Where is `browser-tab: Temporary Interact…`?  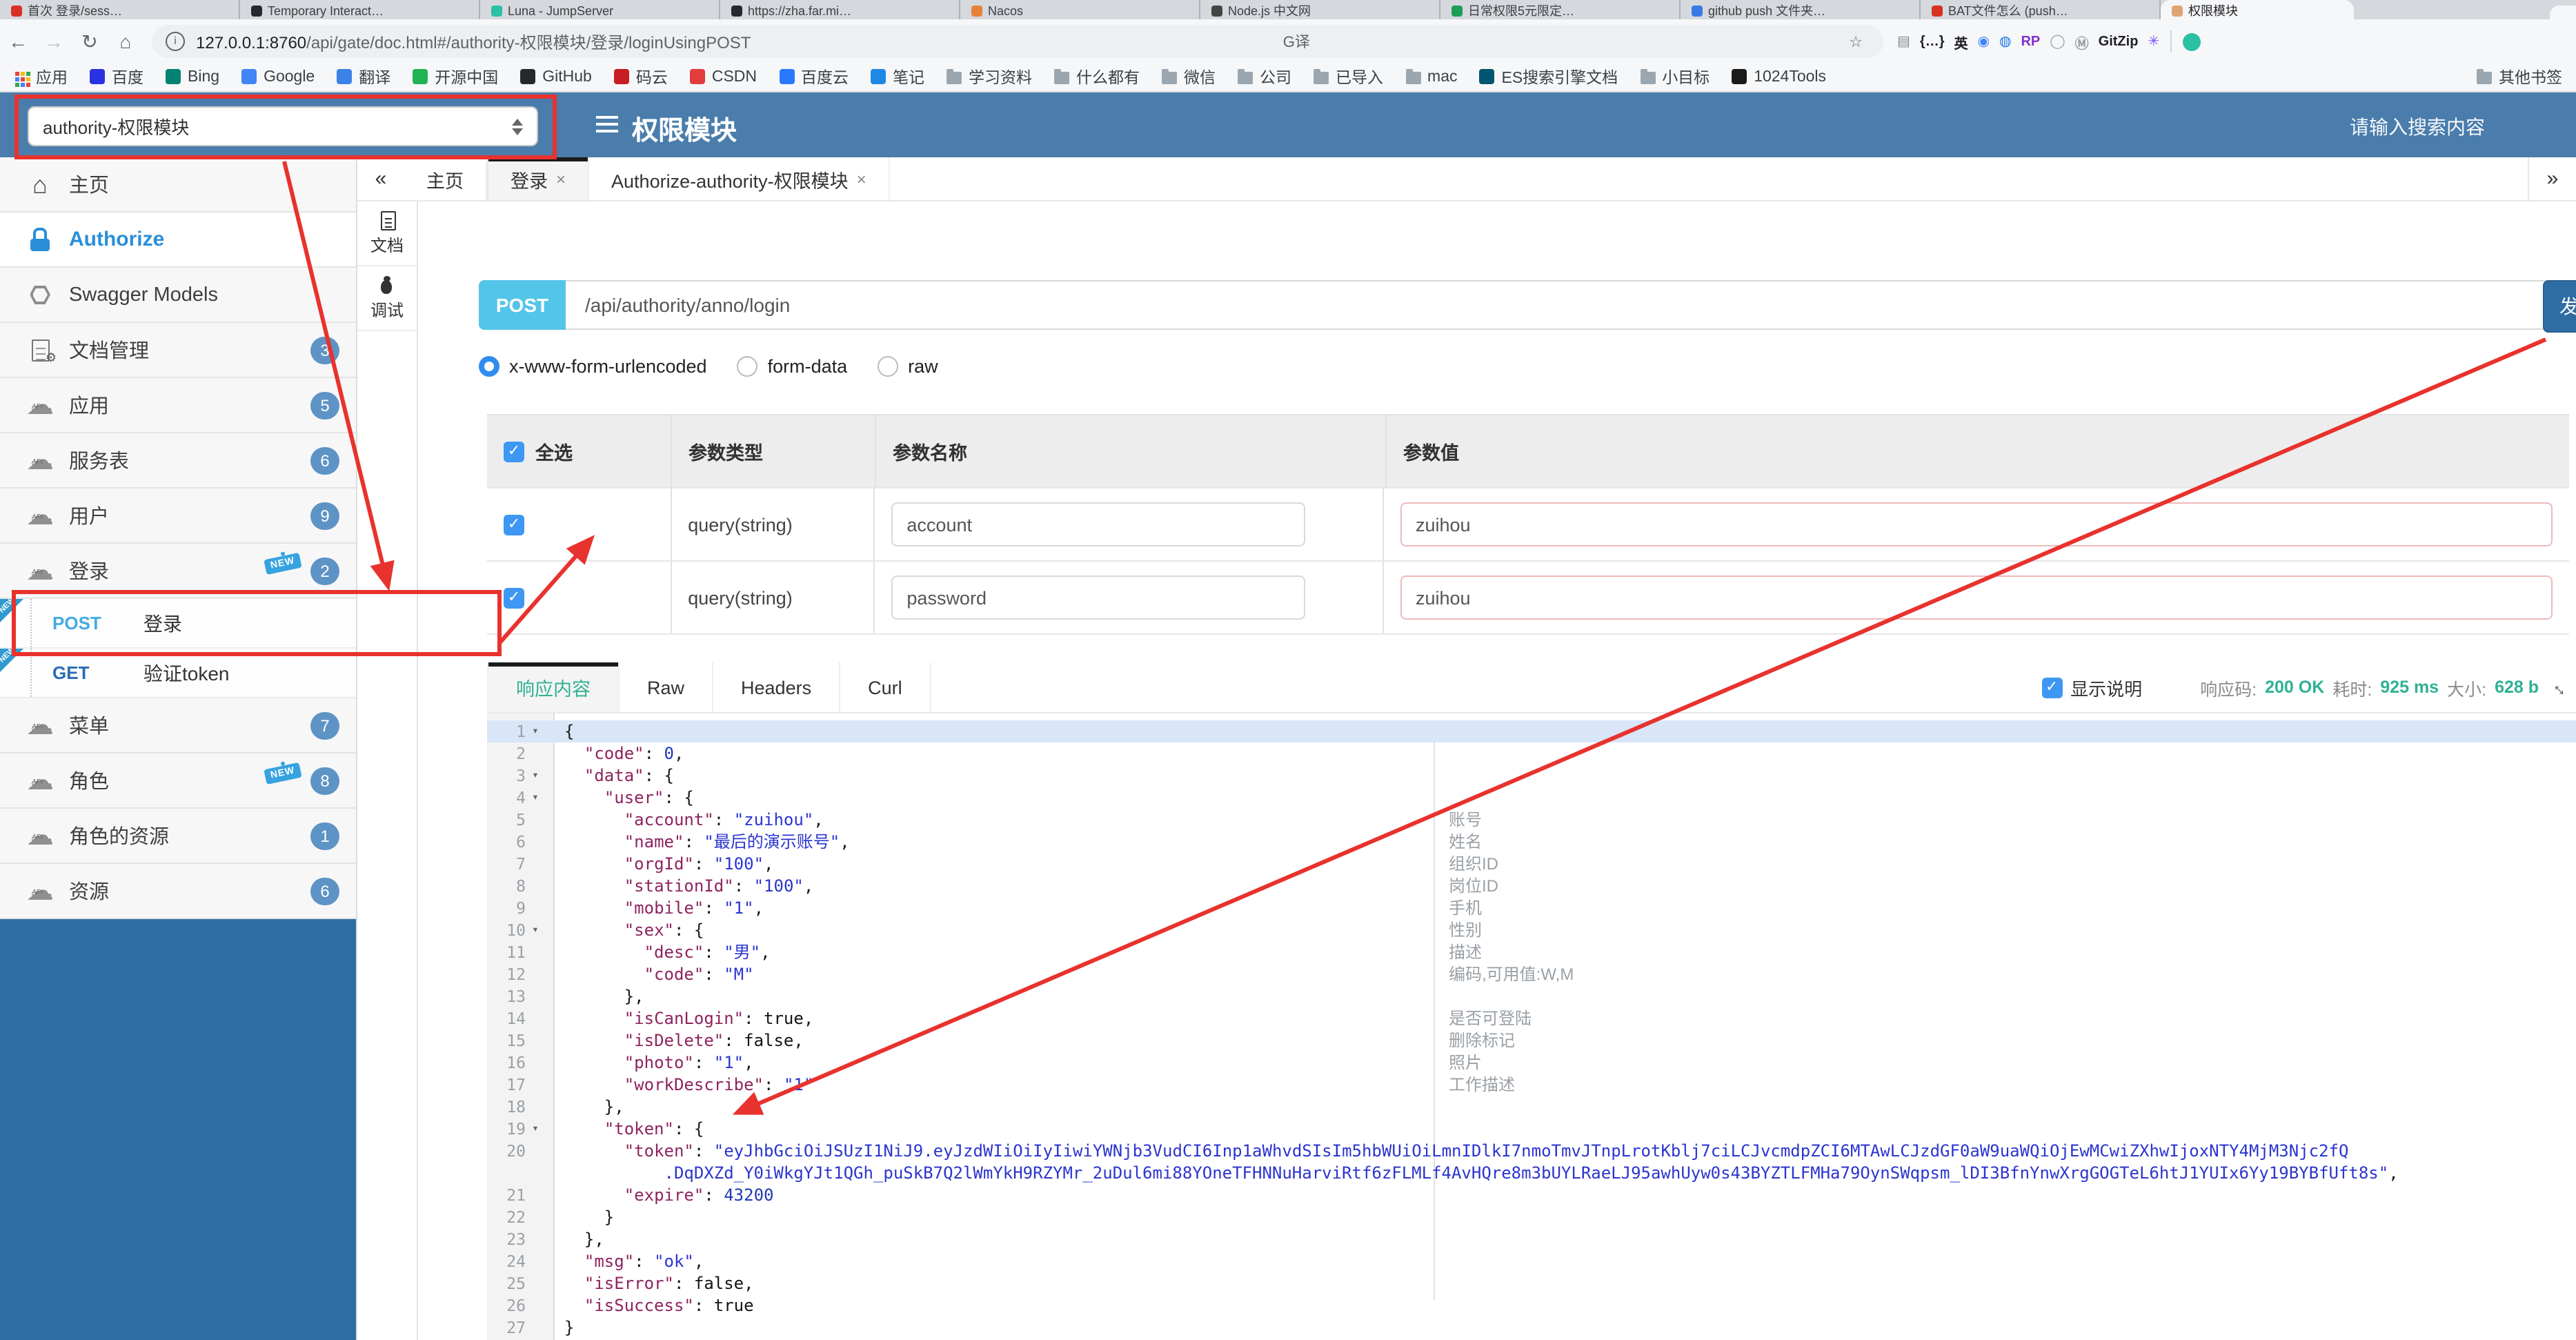
browser-tab: Temporary Interact… is located at coordinates (360, 9).